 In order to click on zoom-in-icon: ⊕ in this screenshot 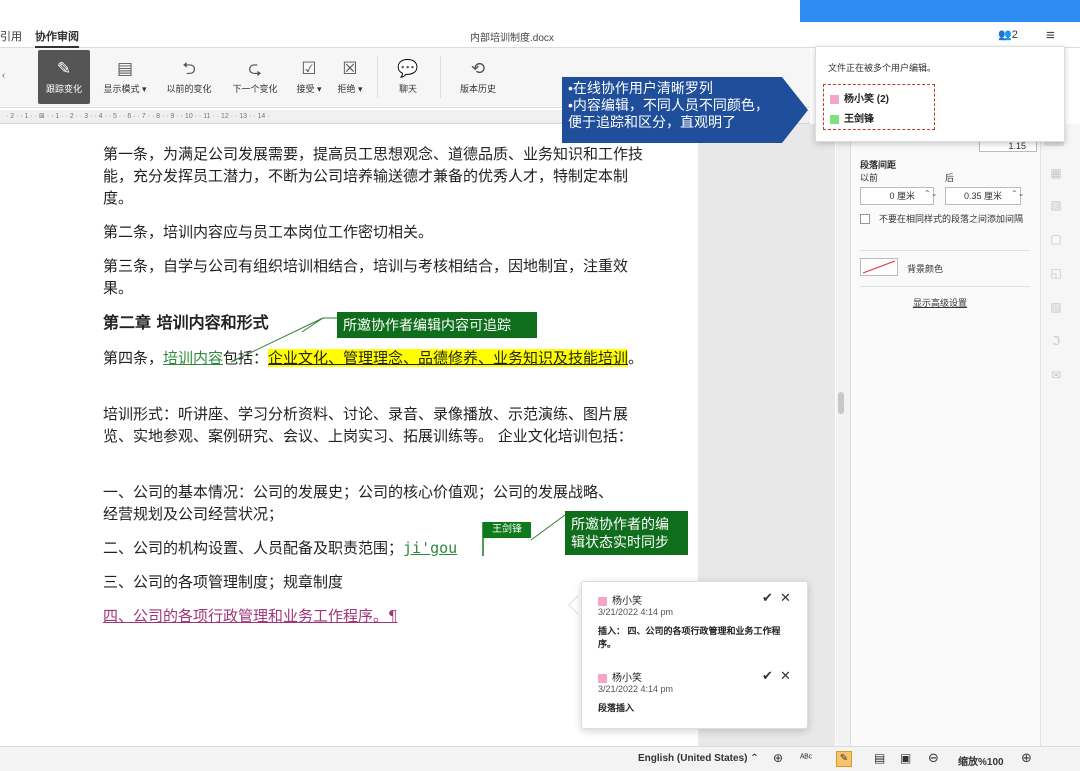, I will do `click(1026, 758)`.